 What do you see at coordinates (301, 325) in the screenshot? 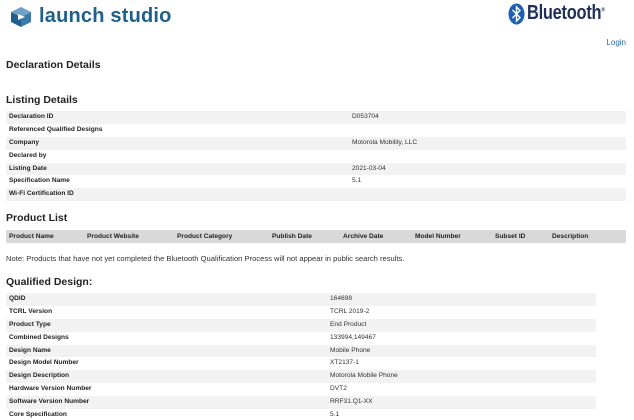
I see `table-row: Product Type End Product` at bounding box center [301, 325].